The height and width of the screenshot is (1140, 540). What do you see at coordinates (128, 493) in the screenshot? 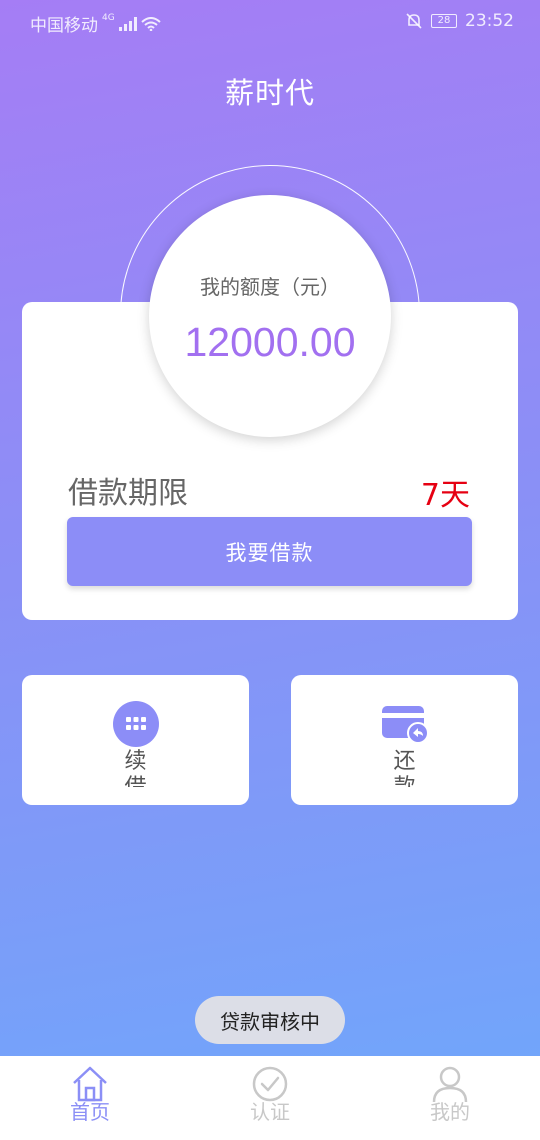
I see `loan-term-label: 借款期限` at bounding box center [128, 493].